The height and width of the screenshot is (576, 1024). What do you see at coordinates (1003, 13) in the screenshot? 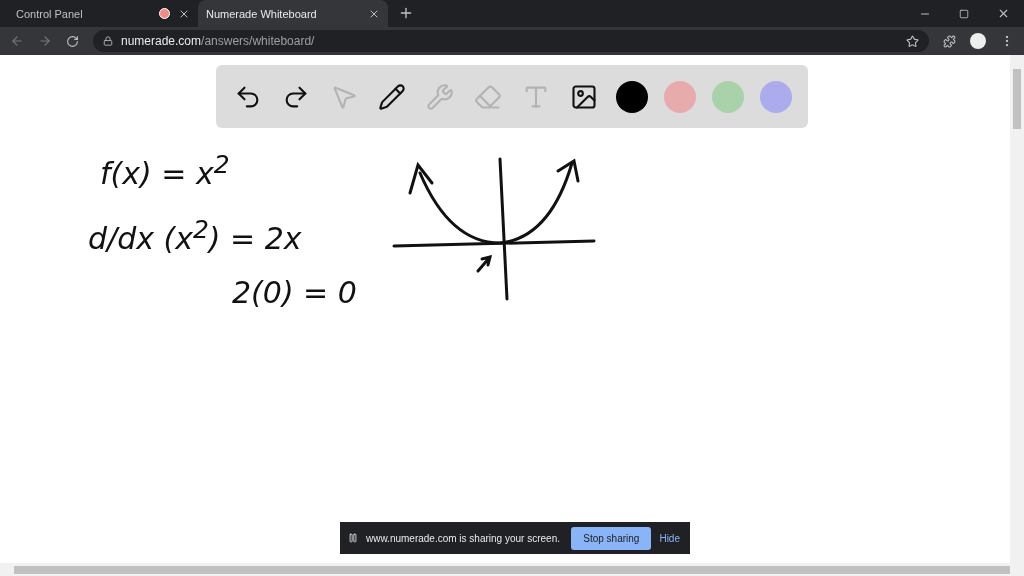
I see `close-icon` at bounding box center [1003, 13].